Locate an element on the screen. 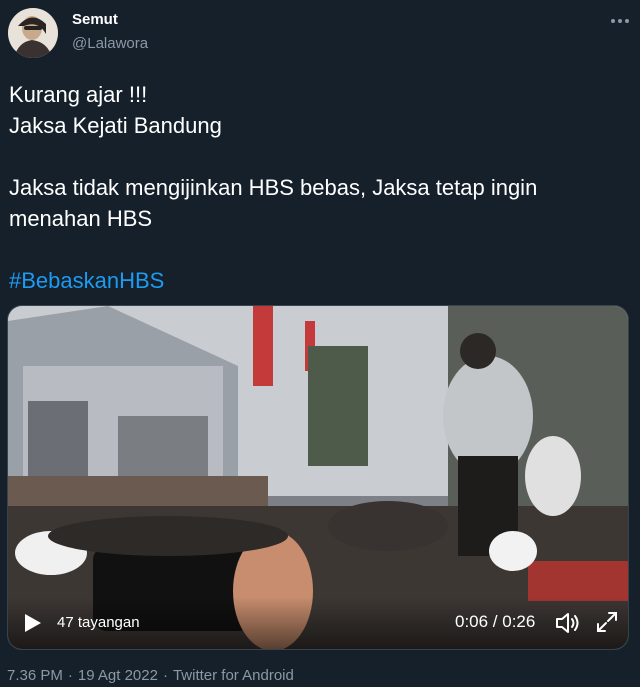  avatar-image is located at coordinates (33, 33).